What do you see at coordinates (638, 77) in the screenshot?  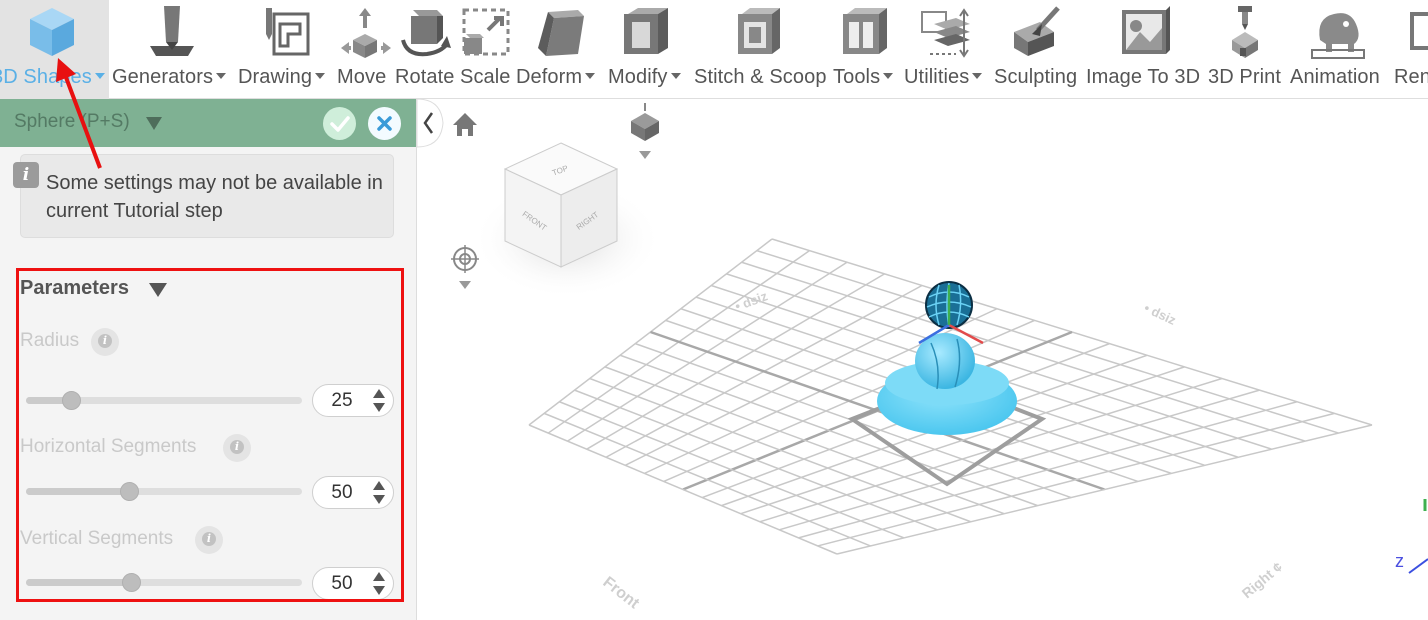 I see `toolbar-label: Modify` at bounding box center [638, 77].